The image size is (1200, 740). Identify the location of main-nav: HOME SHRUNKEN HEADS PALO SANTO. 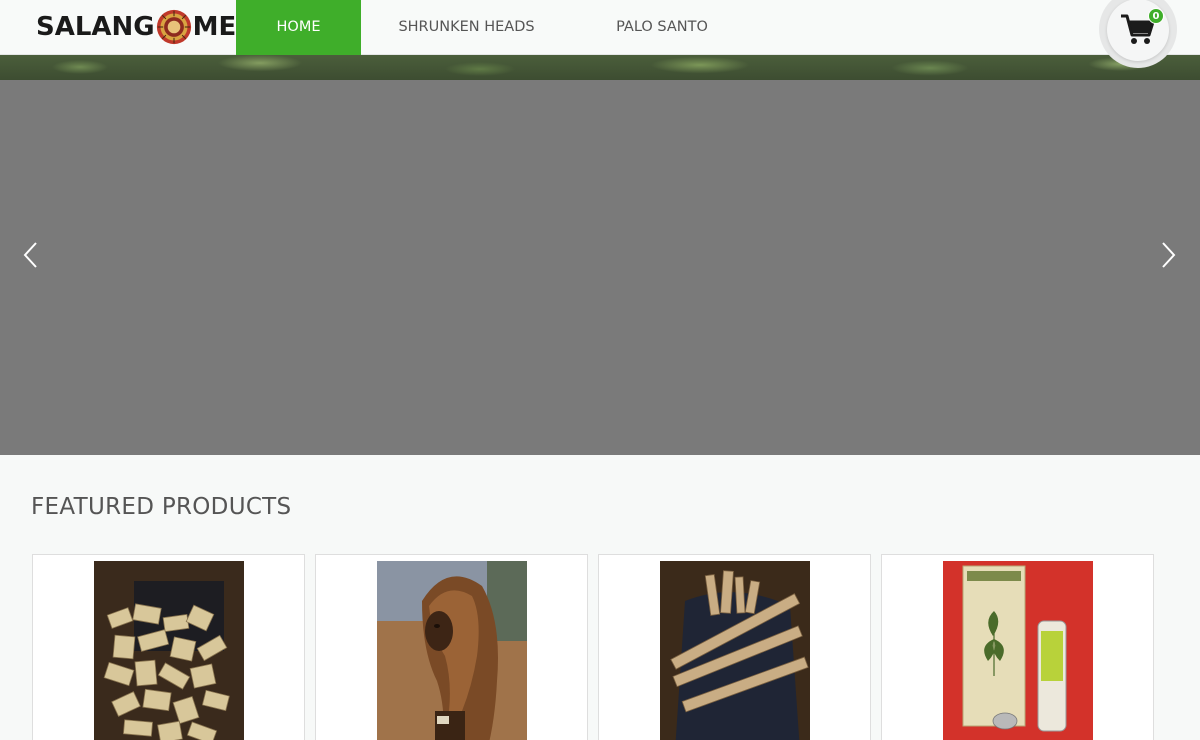
(491, 27).